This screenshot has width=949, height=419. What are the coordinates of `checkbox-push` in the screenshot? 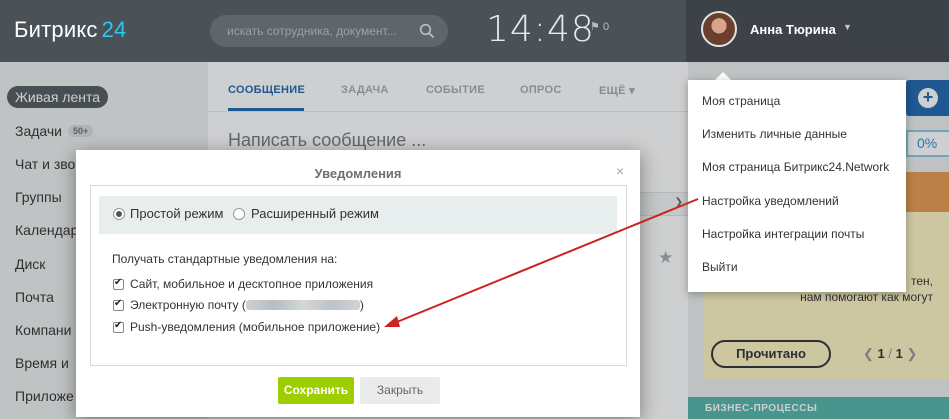 It's located at (118, 326).